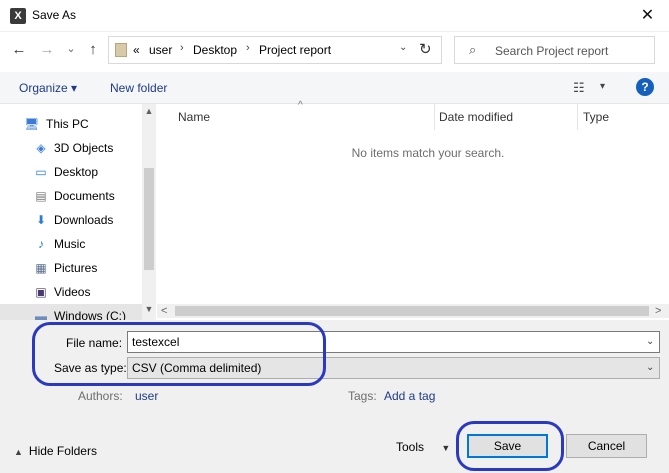  What do you see at coordinates (149, 309) in the screenshot?
I see `scroll-down-icon: ▼` at bounding box center [149, 309].